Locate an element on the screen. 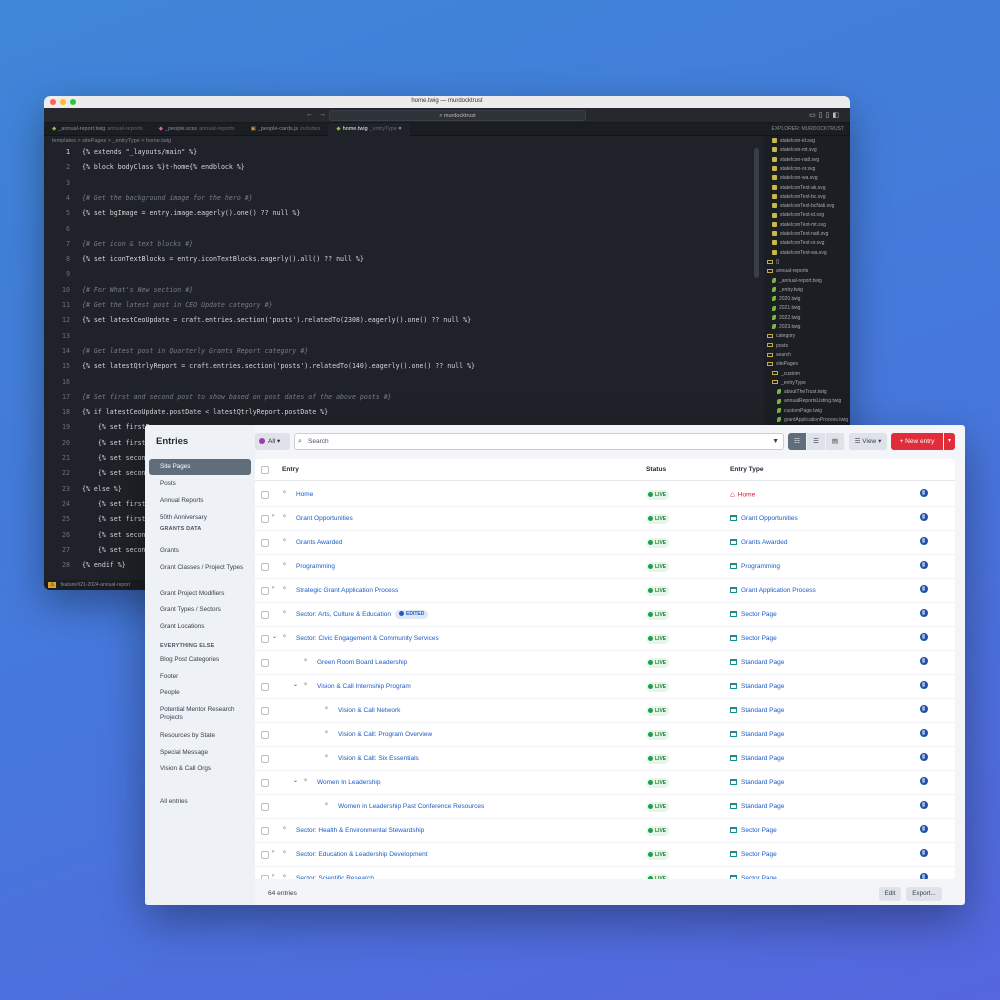  entry-title-link: Grants Awarded is located at coordinates (319, 543).